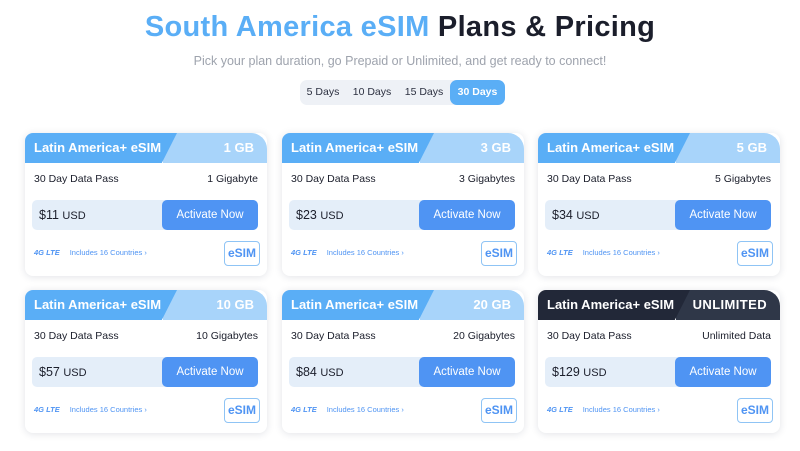  Describe the element at coordinates (736, 336) in the screenshot. I see `plan-amount: Unlimited Data` at that location.